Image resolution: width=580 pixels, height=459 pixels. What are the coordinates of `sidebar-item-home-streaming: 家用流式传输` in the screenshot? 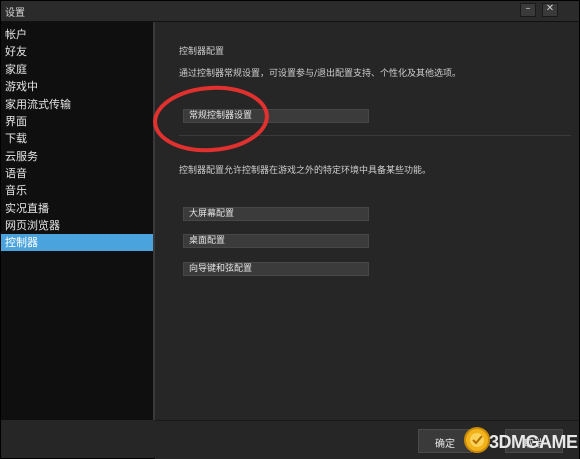 It's located at (77, 104).